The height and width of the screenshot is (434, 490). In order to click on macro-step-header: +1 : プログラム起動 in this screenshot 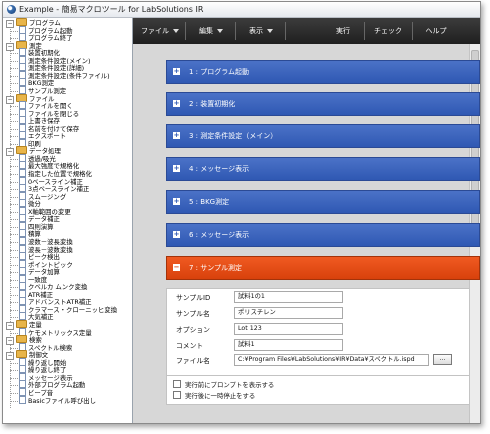, I will do `click(323, 72)`.